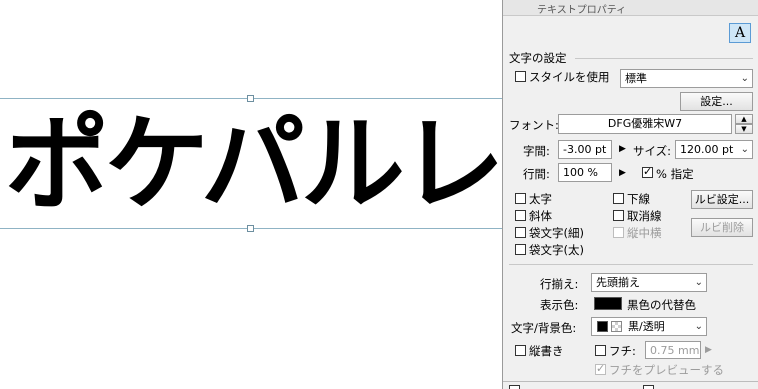 This screenshot has width=758, height=389. What do you see at coordinates (536, 174) in the screenshot?
I see `leading-label: 行間:` at bounding box center [536, 174].